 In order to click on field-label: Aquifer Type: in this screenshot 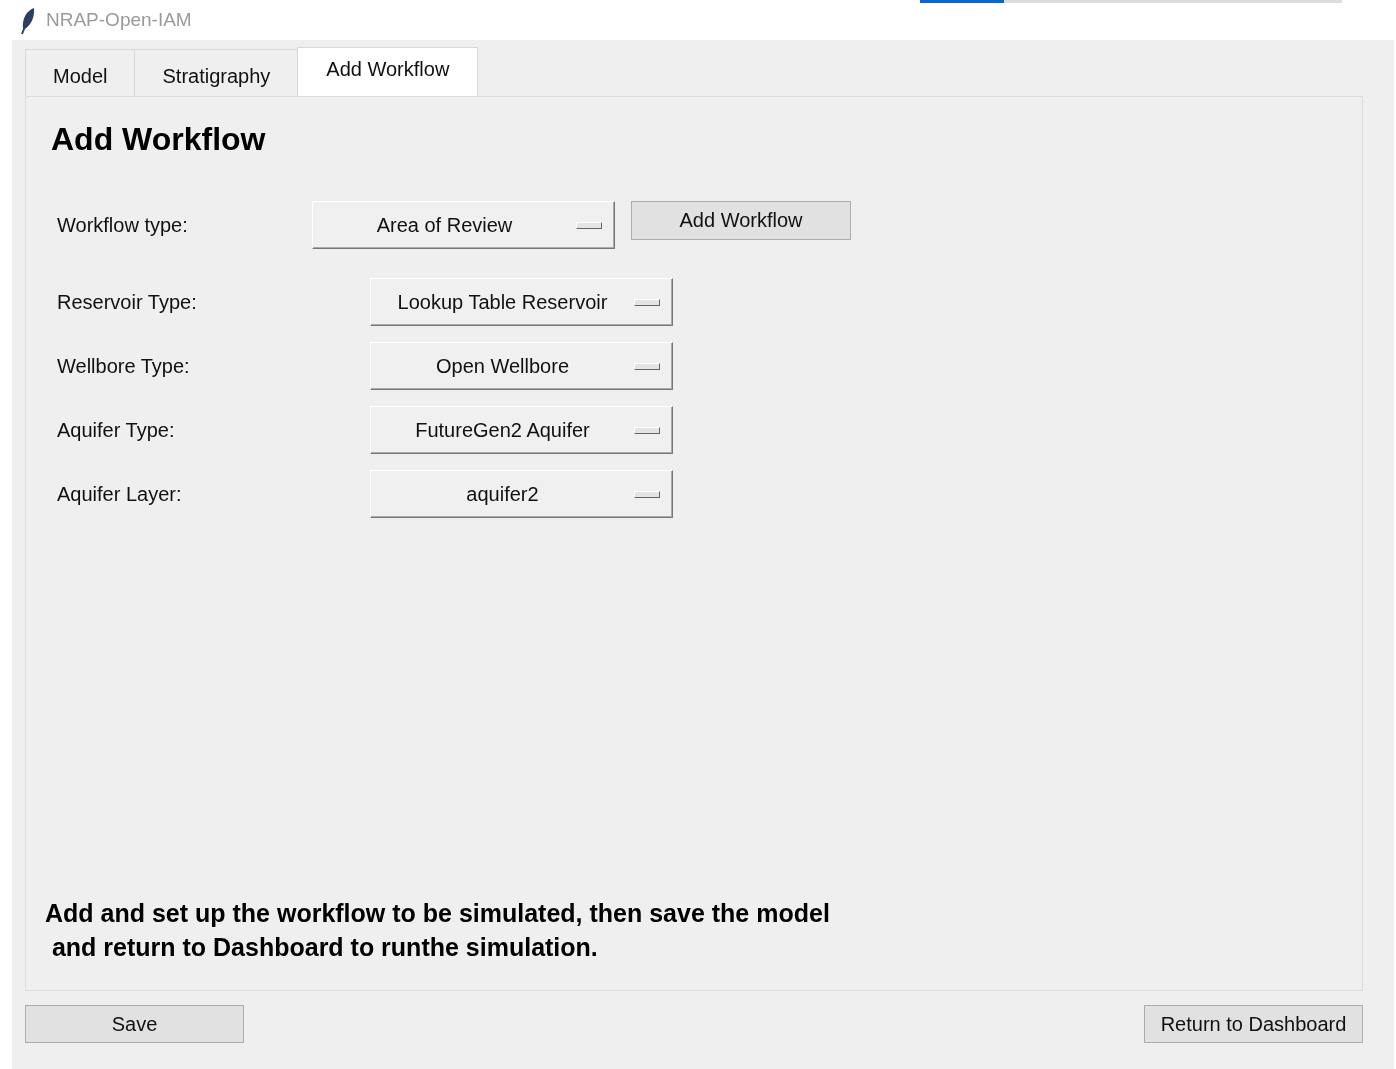, I will do `click(116, 430)`.